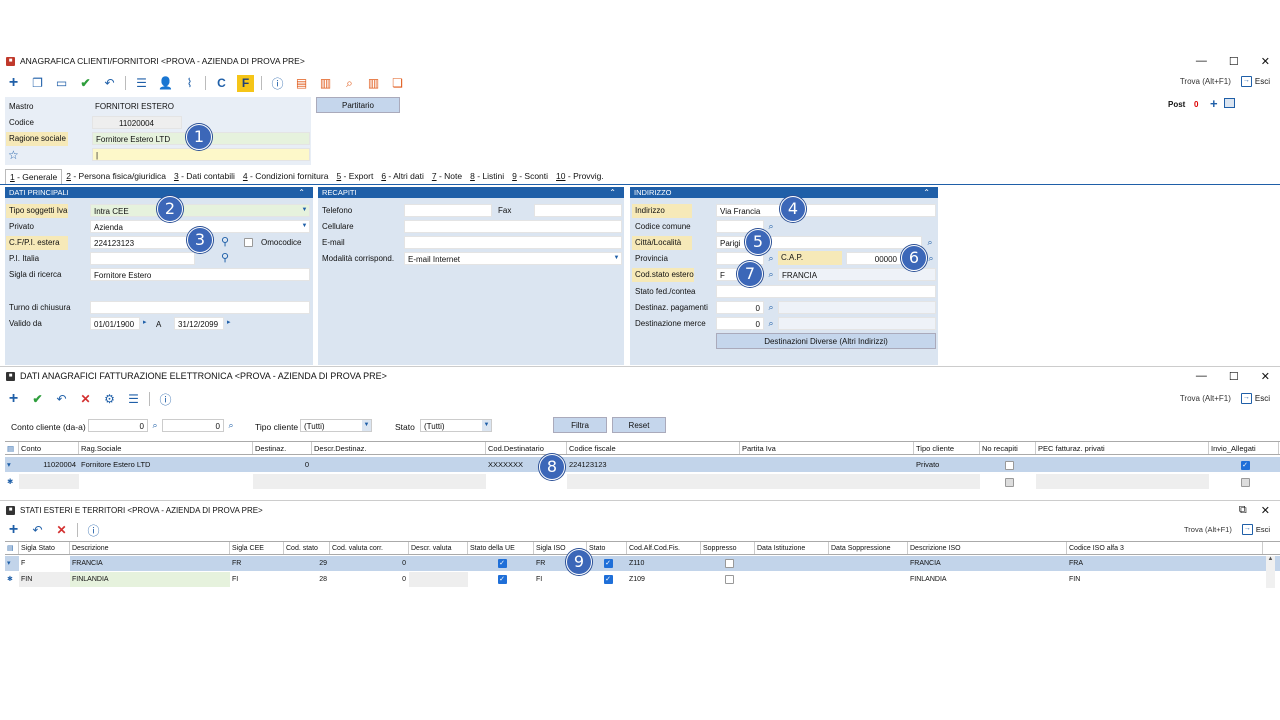  Describe the element at coordinates (49, 448) in the screenshot. I see `col-header: Conto` at that location.